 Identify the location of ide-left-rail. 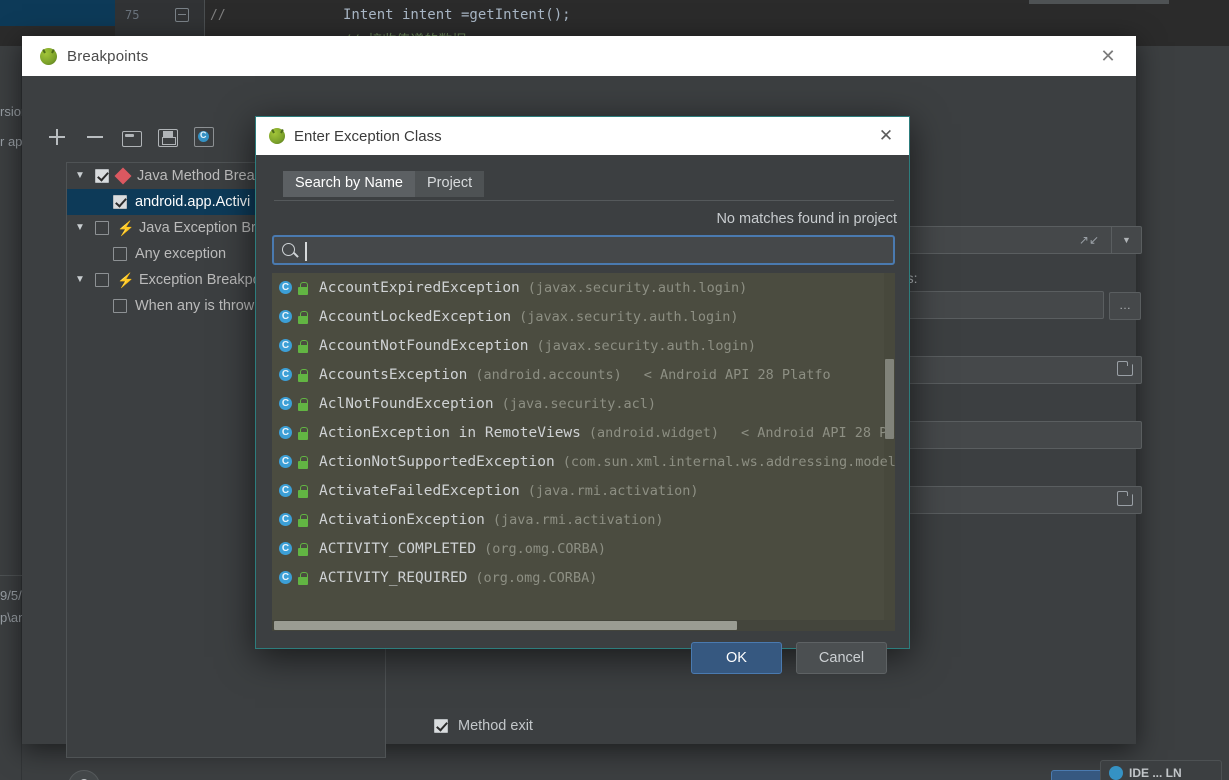
(11, 413).